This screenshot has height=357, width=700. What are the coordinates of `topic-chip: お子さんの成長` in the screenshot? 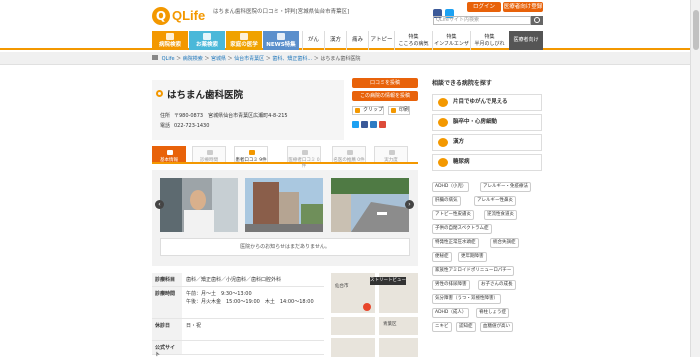 It's located at (497, 285).